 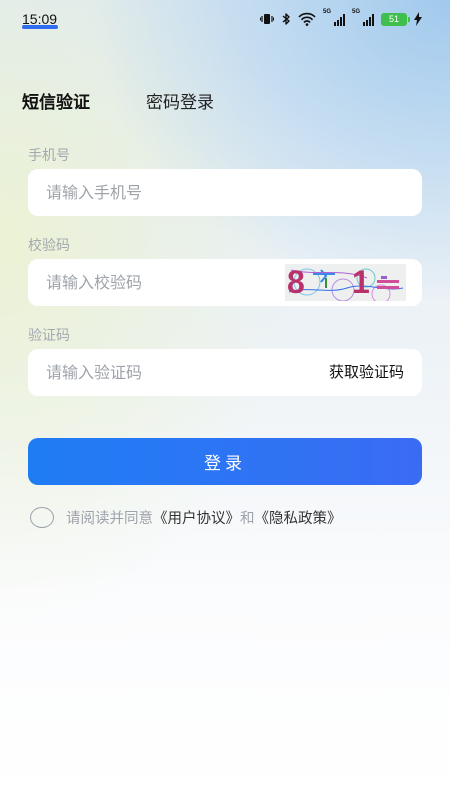 I want to click on agreement-prefix: 请阅读并同意, so click(x=109, y=518).